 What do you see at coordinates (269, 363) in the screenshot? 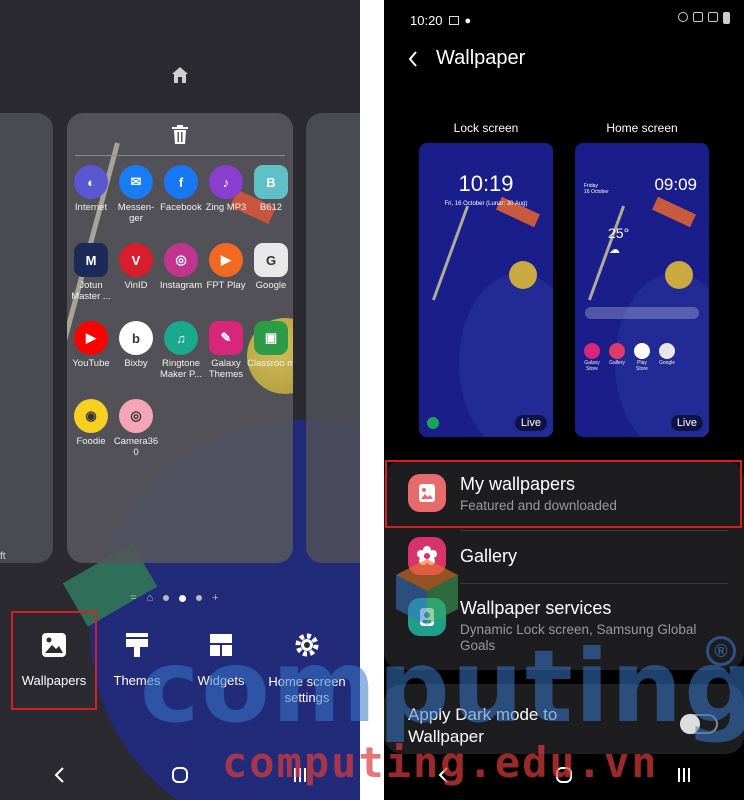
I see `app-label: Classroo m` at bounding box center [269, 363].